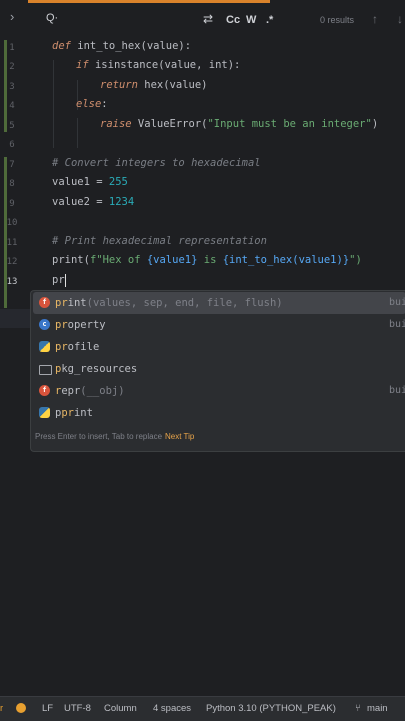  What do you see at coordinates (208, 19) in the screenshot?
I see `replace-toggle-icon: ⇄` at bounding box center [208, 19].